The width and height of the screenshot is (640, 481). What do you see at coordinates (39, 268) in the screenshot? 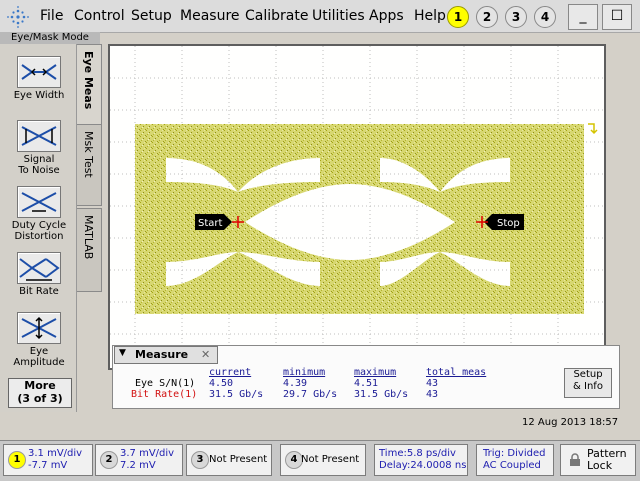
I see `bit-rate-icon` at bounding box center [39, 268].